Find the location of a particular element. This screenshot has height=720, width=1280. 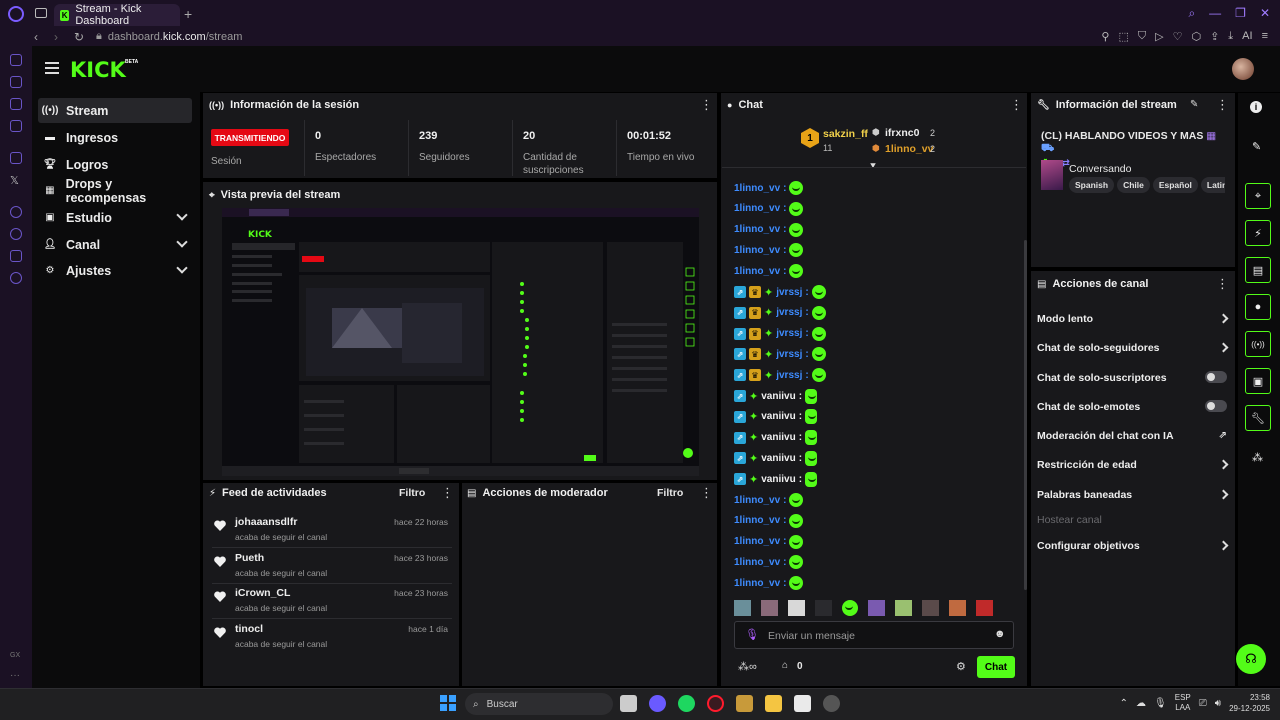

support-headset-icon: ☊ is located at coordinates (1251, 659).